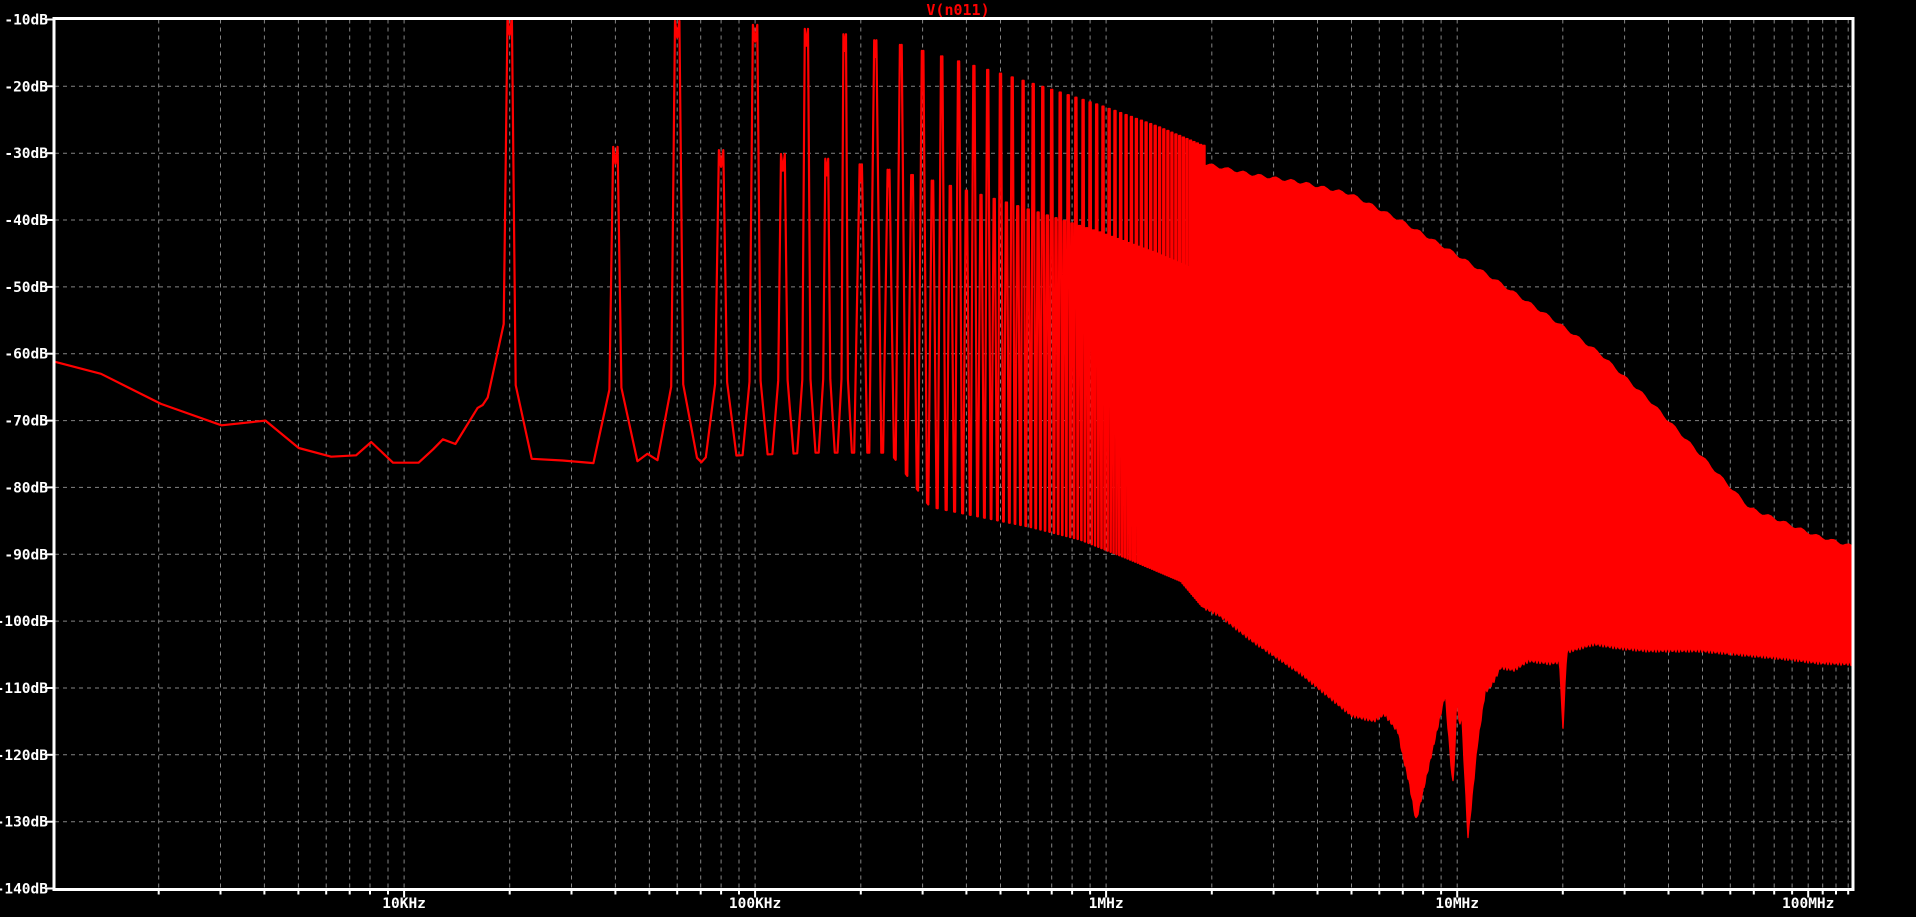 The height and width of the screenshot is (917, 1916). I want to click on y-axis-tick-label: -10dB, so click(26, 21).